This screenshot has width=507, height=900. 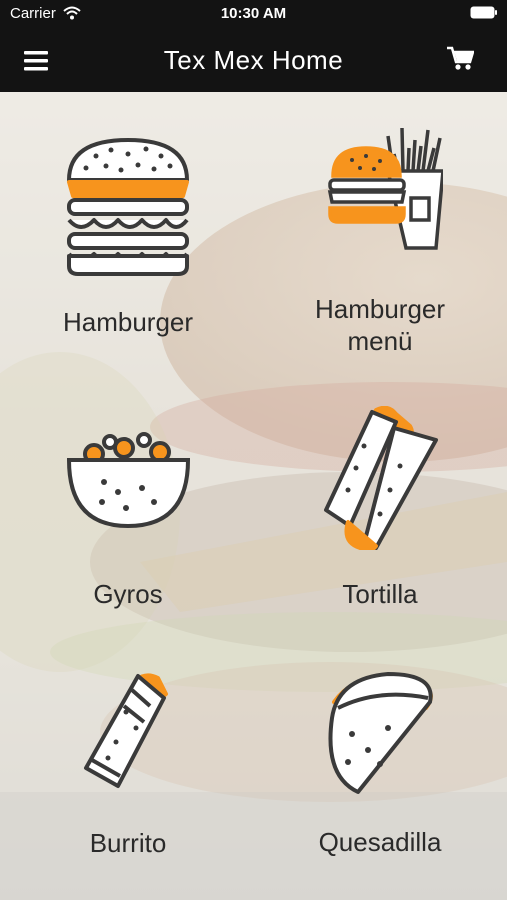 I want to click on top-bar: Carrier 10:30 AM Tex Mex Home, so click(x=253, y=46).